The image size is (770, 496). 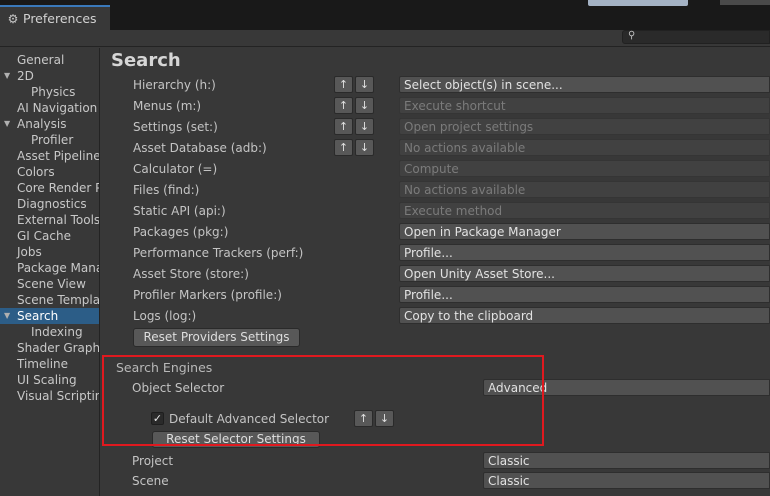 What do you see at coordinates (181, 232) in the screenshot?
I see `provider-label-packages-pkg: Packages (pkg:)` at bounding box center [181, 232].